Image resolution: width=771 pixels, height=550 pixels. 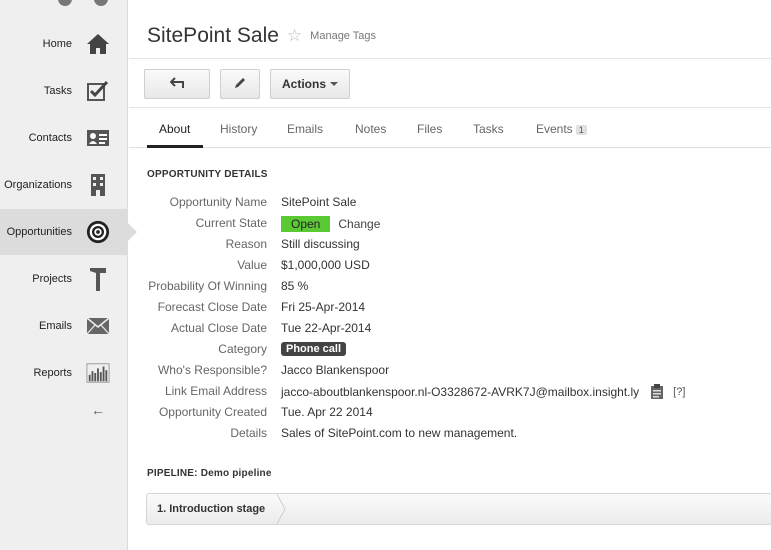 I want to click on opportunity-name-value: SitePoint Sale, so click(x=319, y=202).